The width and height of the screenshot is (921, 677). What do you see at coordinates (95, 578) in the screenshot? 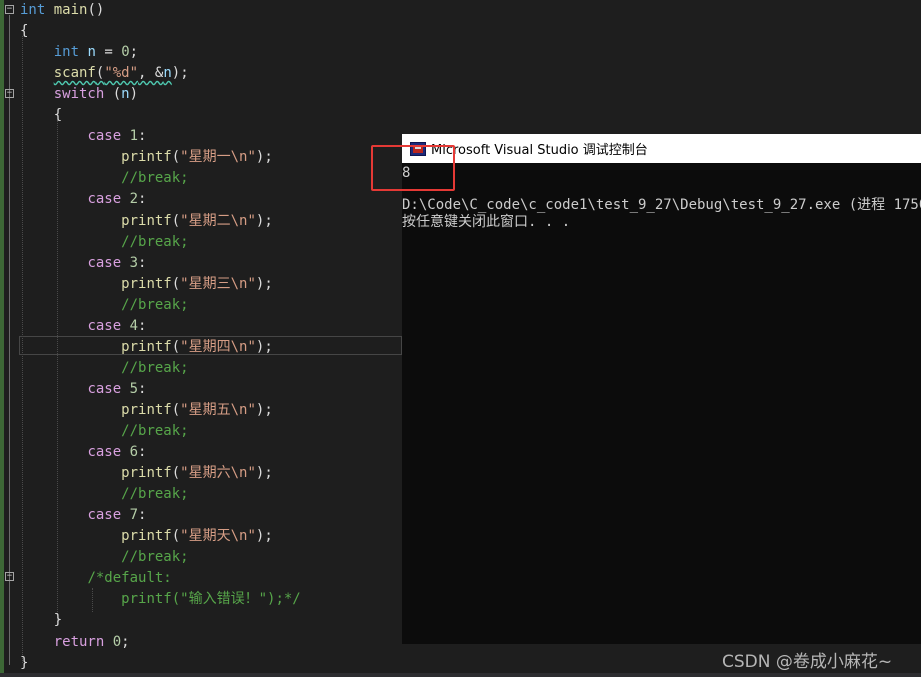
I see `code-line: /*default:` at bounding box center [95, 578].